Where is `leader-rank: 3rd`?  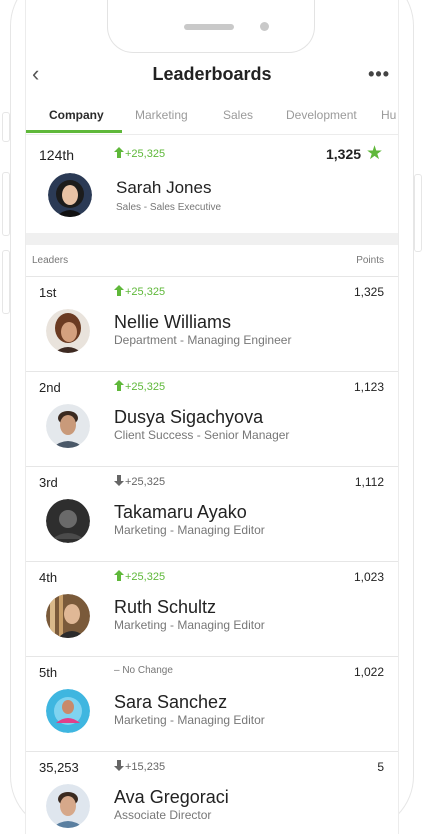 leader-rank: 3rd is located at coordinates (48, 482).